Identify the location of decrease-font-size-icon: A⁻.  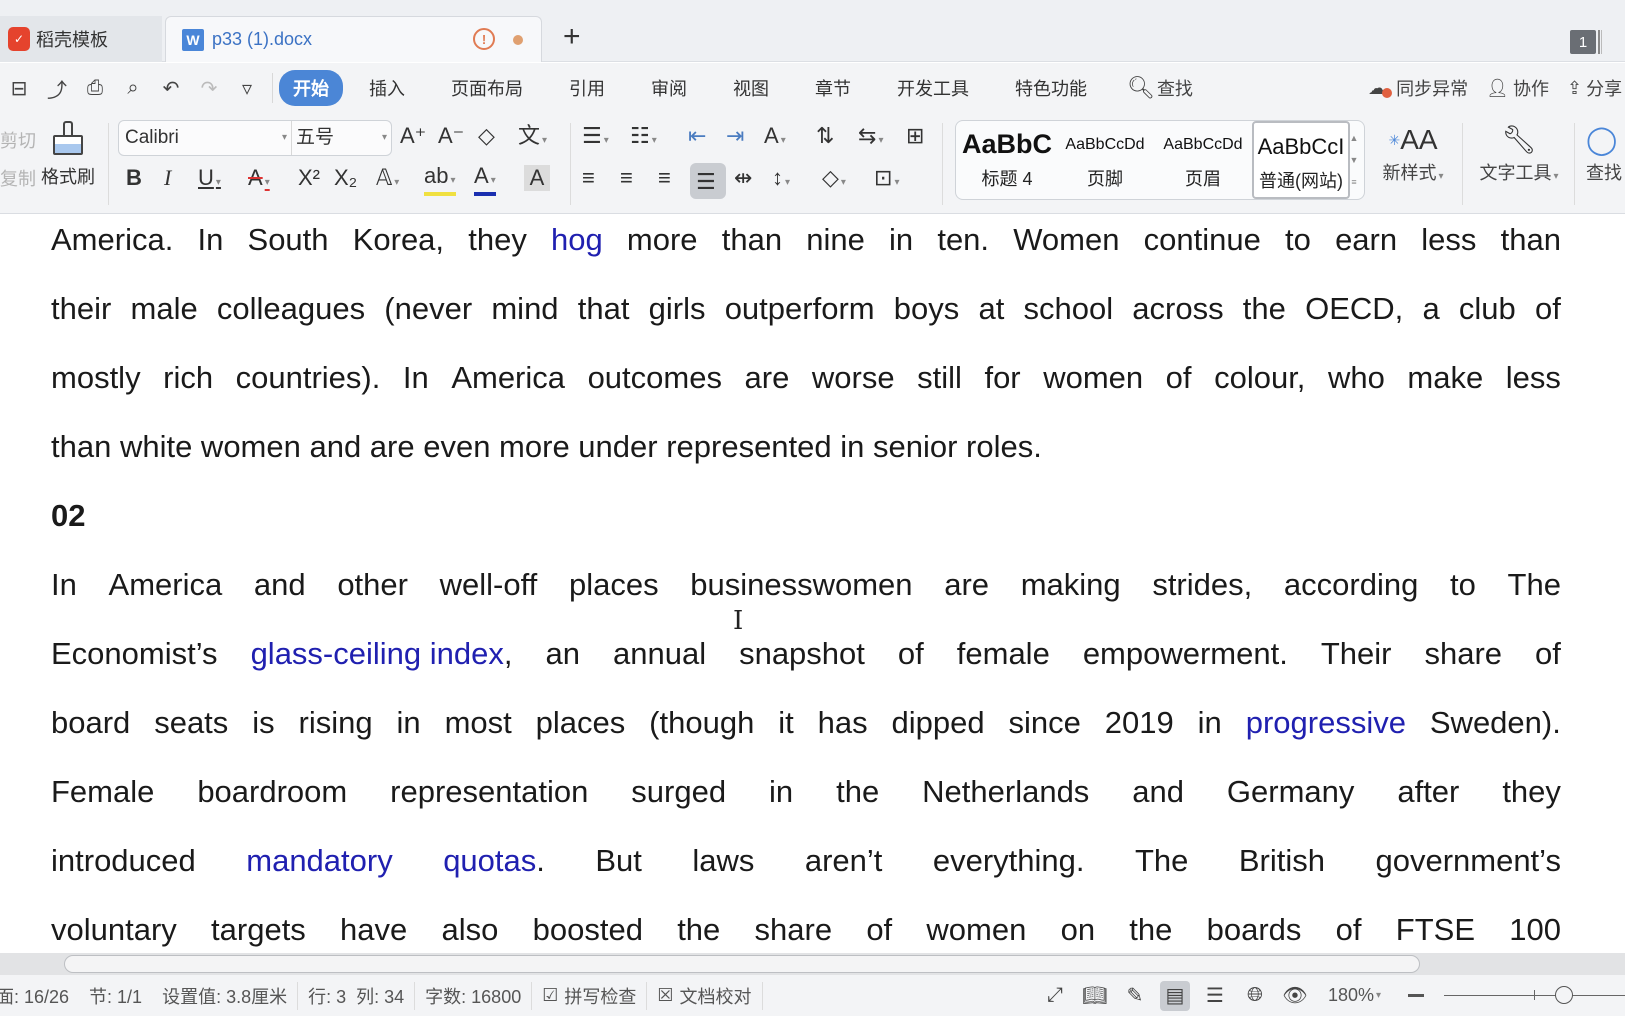
(451, 136).